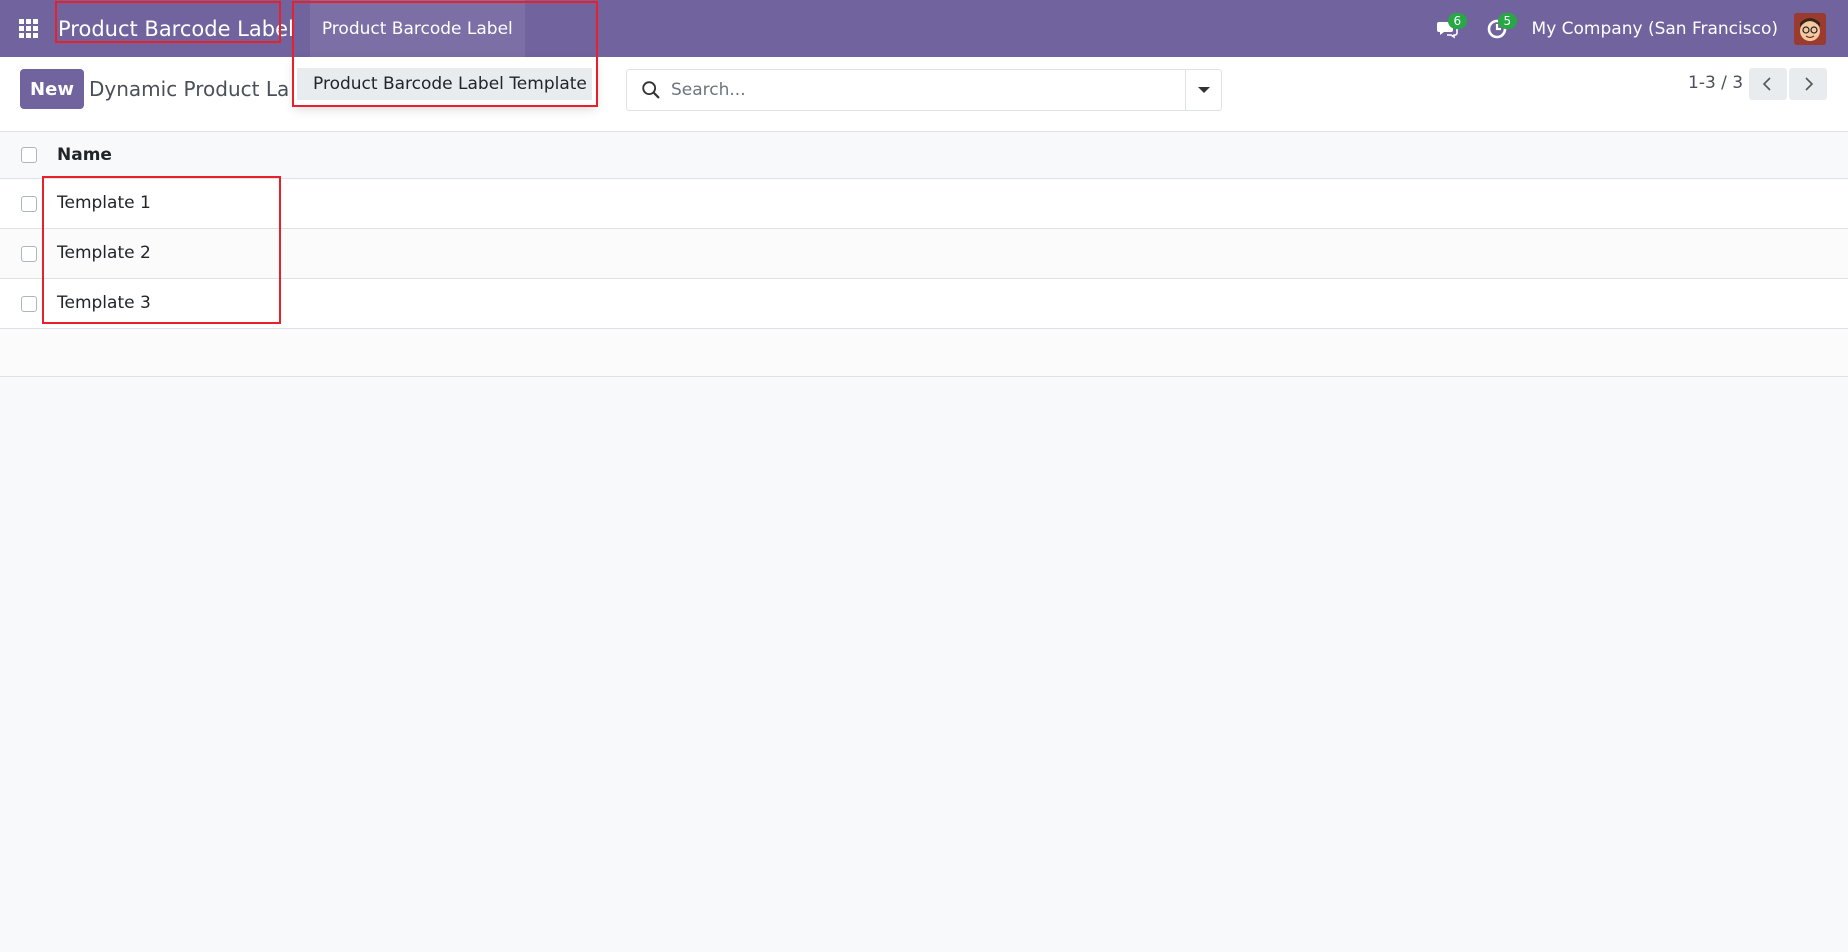 The image size is (1848, 952). What do you see at coordinates (176, 28) in the screenshot?
I see `app-brand-title: Product Barcode Label` at bounding box center [176, 28].